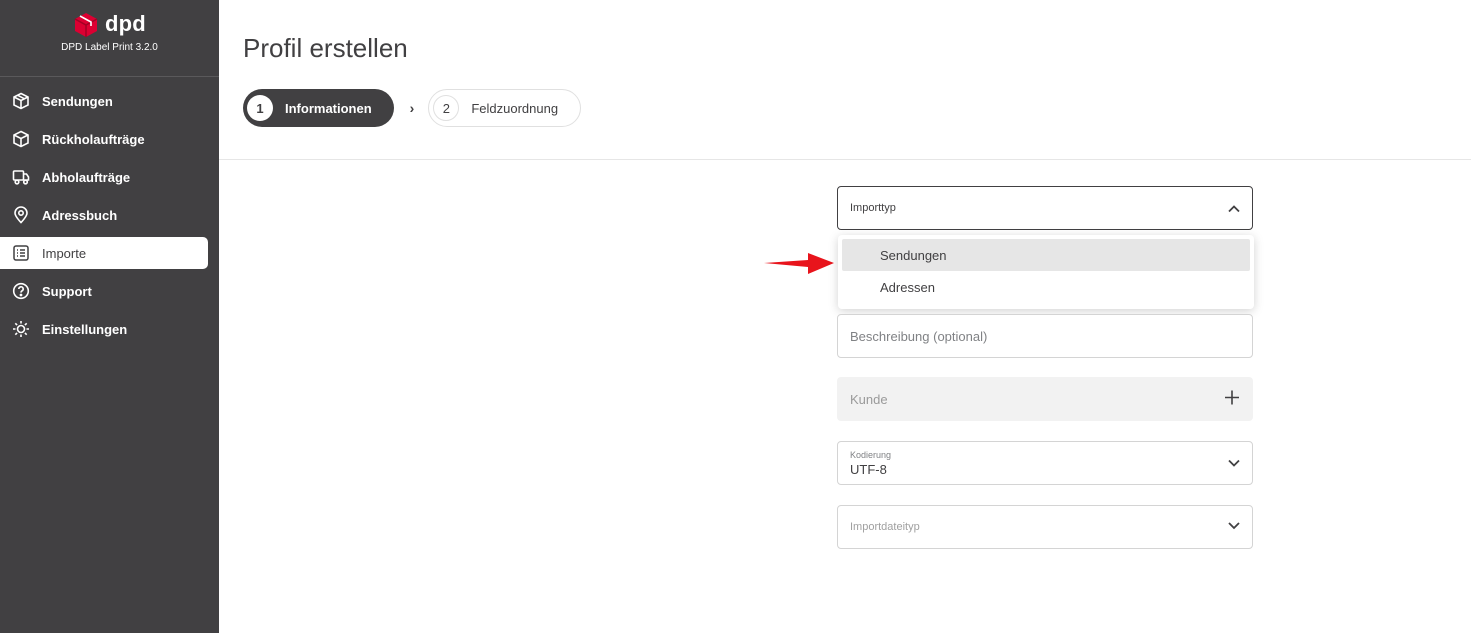 The height and width of the screenshot is (633, 1471). I want to click on brand-name: dpd, so click(125, 23).